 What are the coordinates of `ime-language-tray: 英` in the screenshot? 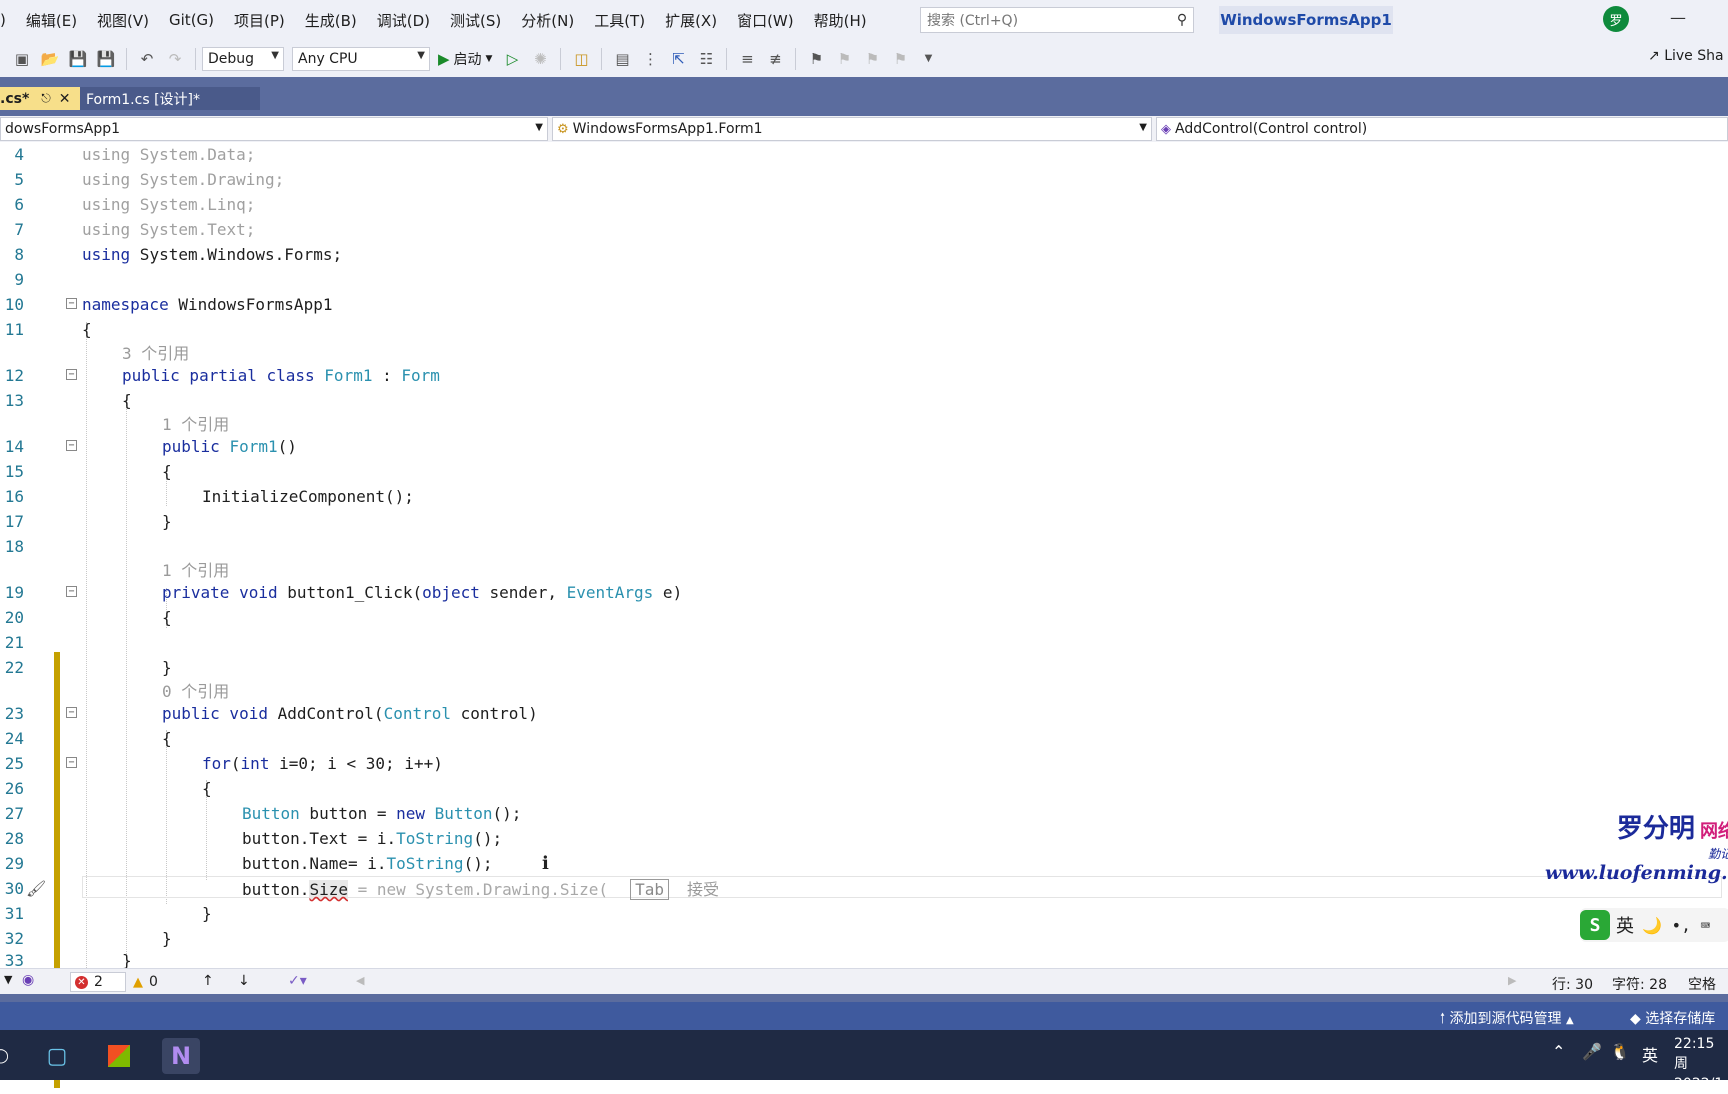 It's located at (1650, 1054).